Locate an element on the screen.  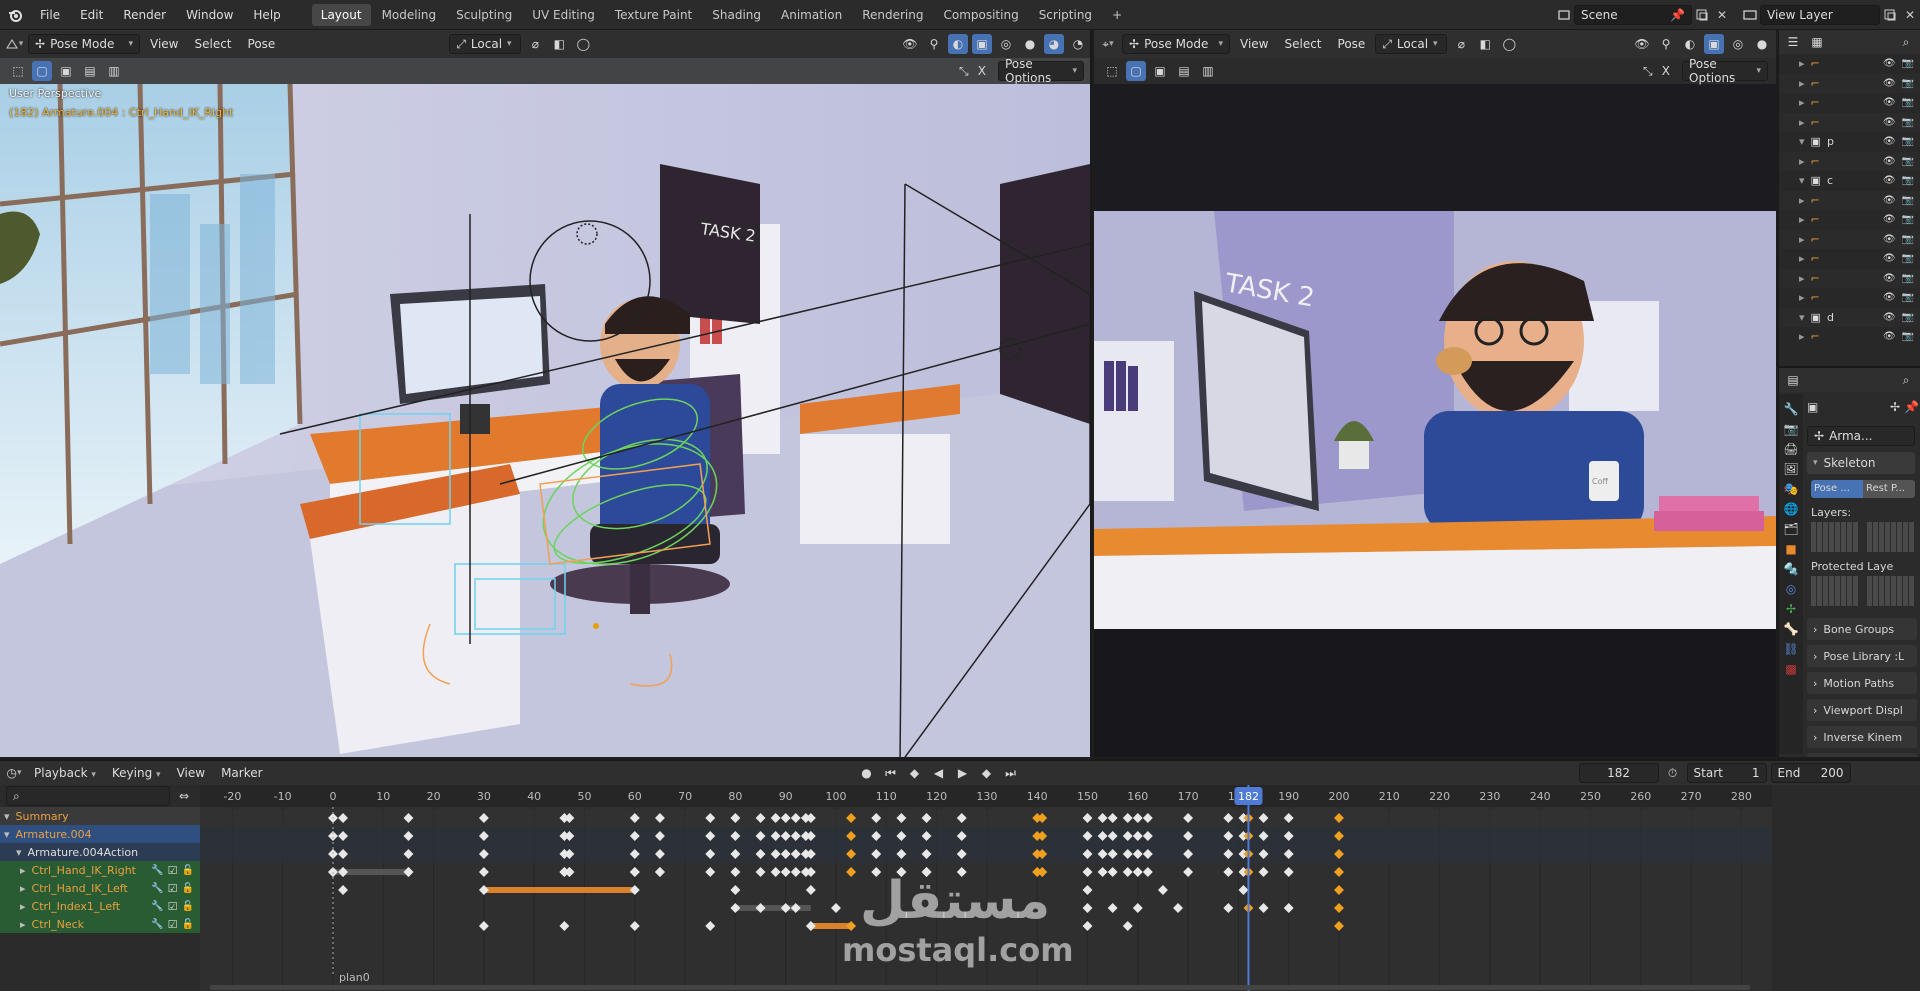
tab-compositing: Compositing is located at coordinates (980, 15).